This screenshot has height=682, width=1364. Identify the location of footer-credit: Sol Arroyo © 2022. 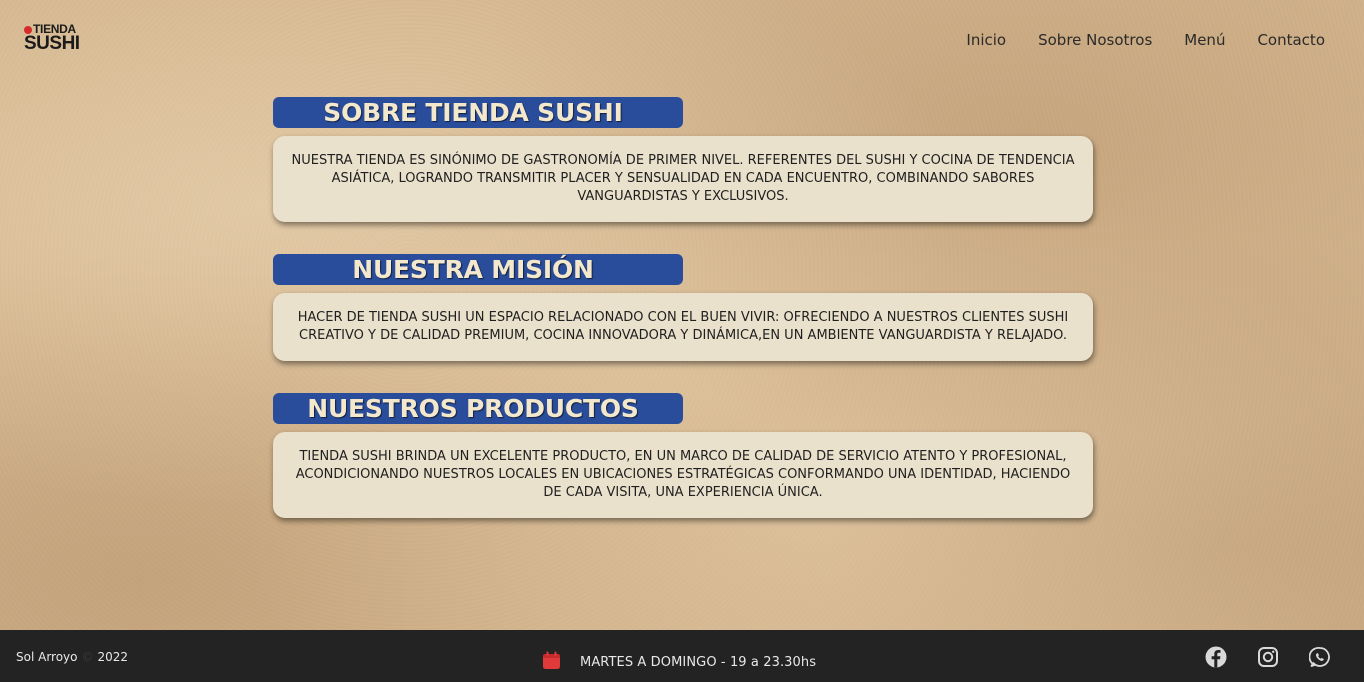
(72, 657).